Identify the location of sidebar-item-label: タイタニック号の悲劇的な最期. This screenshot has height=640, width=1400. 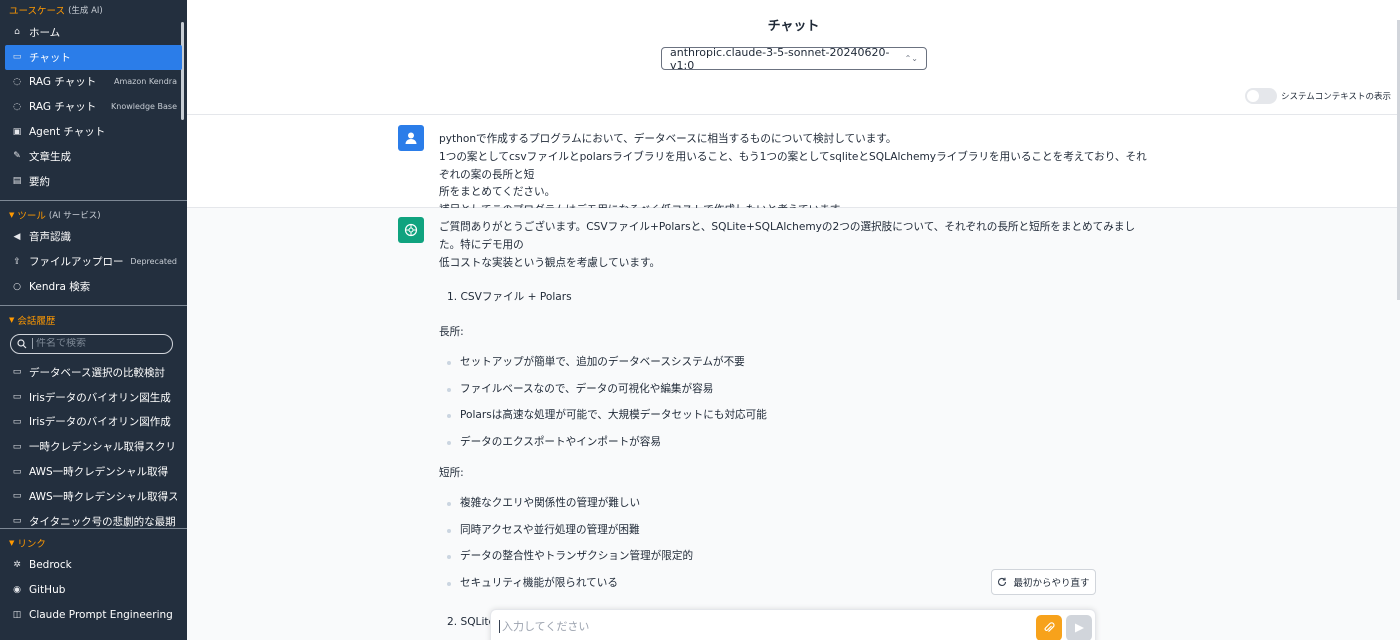
(102, 521).